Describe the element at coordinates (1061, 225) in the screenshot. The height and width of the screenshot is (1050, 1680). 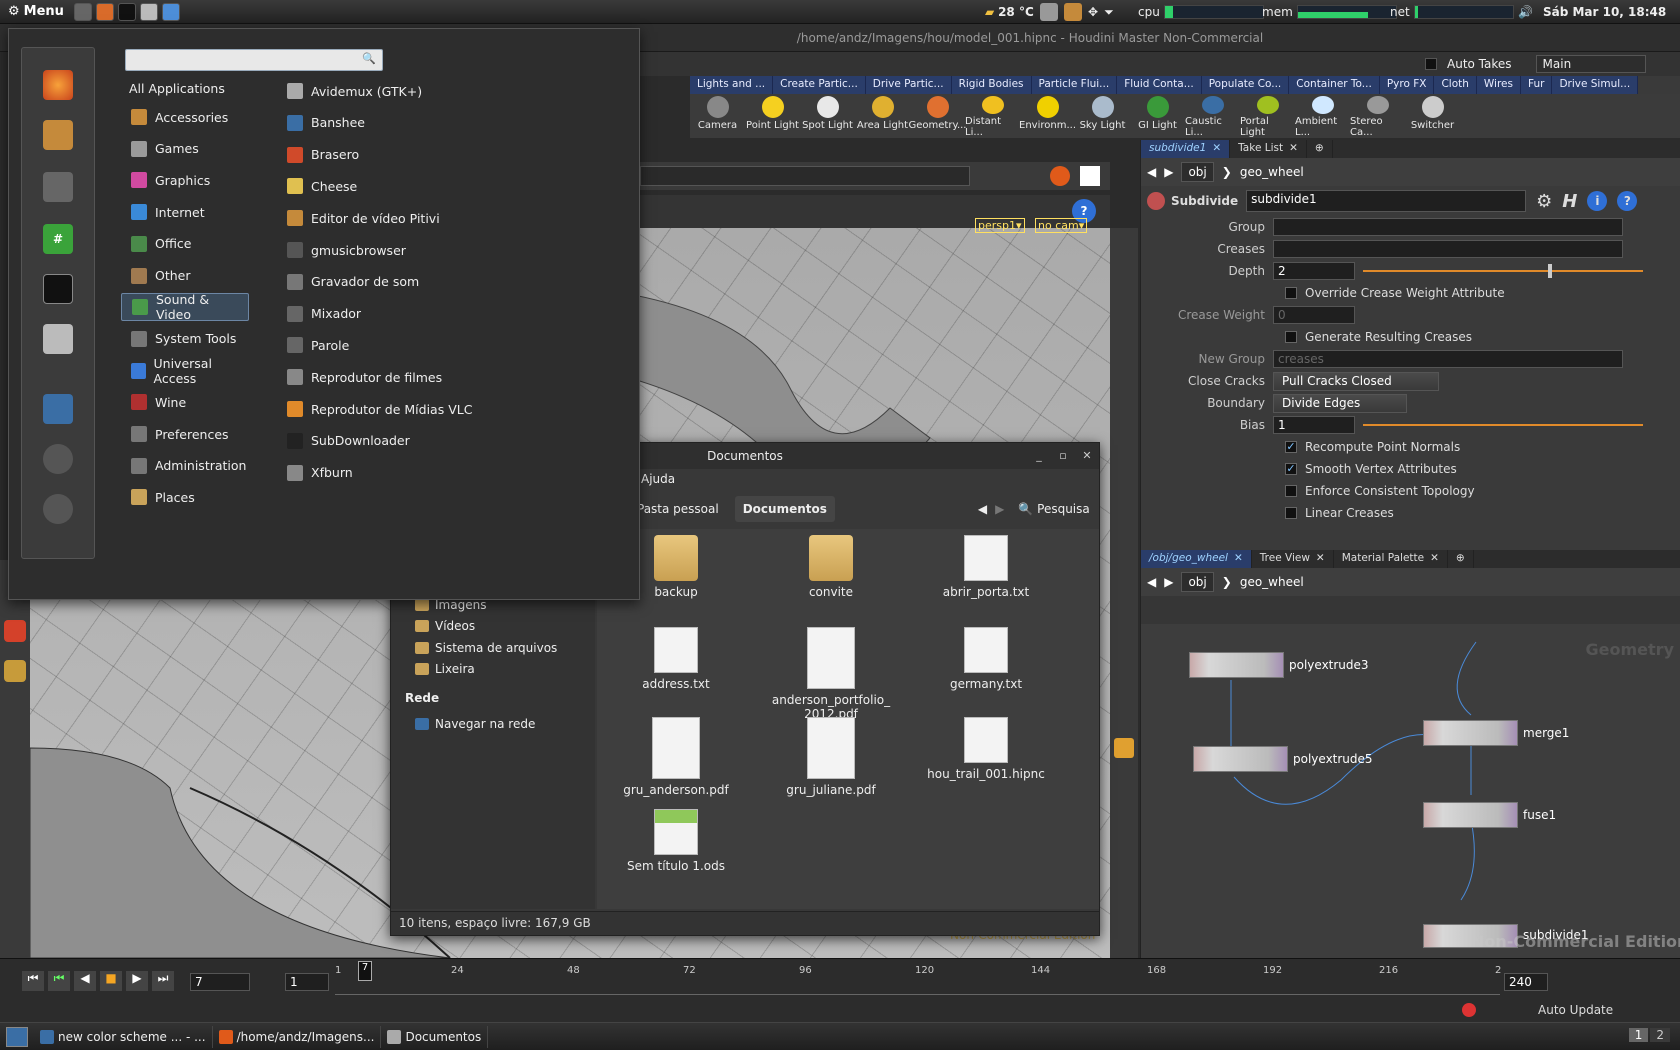
I see `camera-menu: no cam▾` at that location.